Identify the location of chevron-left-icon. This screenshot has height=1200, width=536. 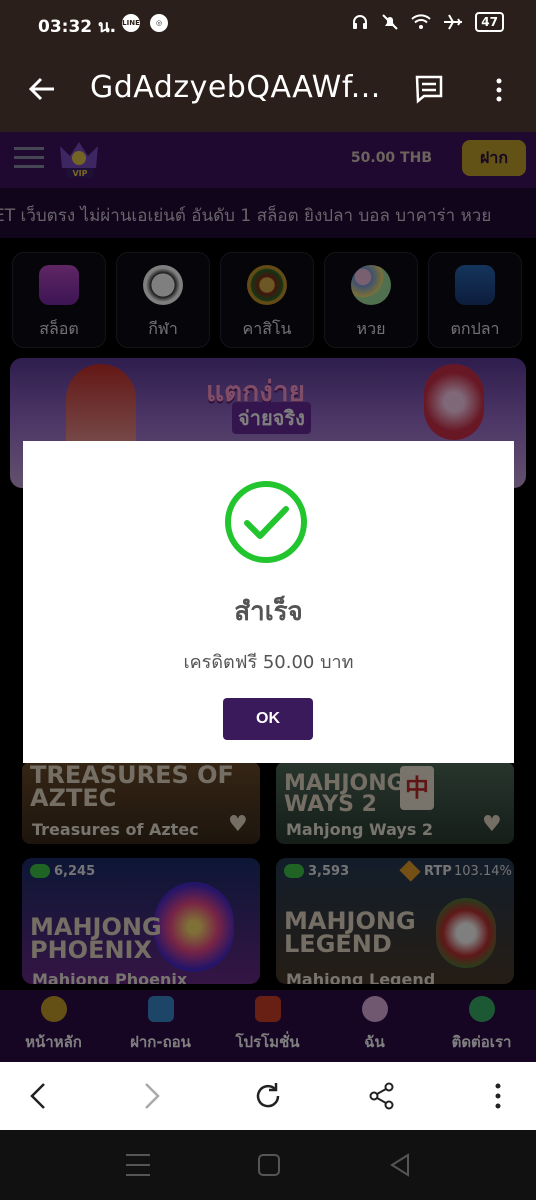
(37, 1096).